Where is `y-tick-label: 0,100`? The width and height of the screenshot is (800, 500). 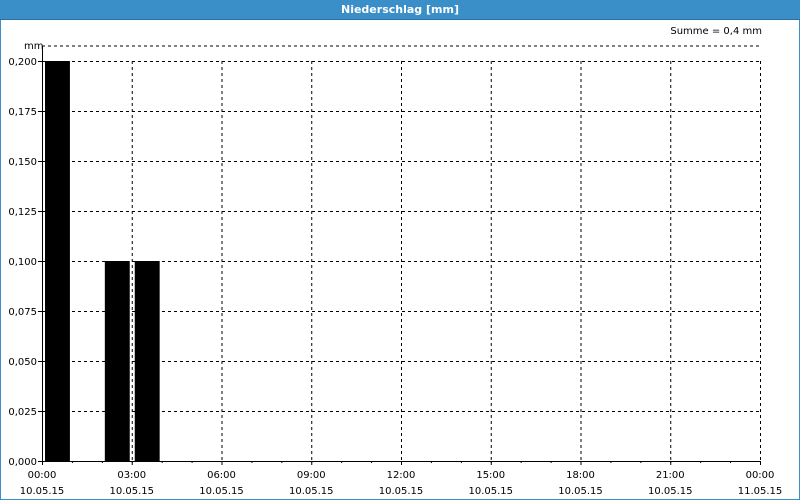 y-tick-label: 0,100 is located at coordinates (22, 262).